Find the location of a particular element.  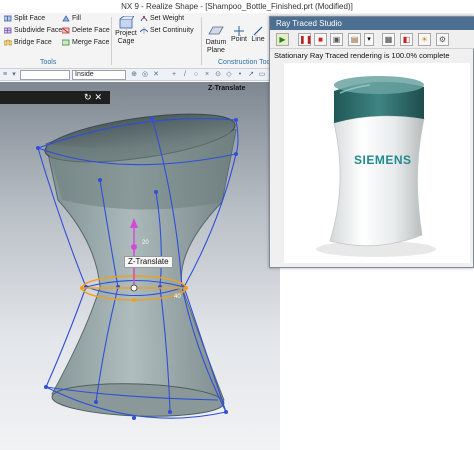

settings-button: ⚙ is located at coordinates (442, 39).